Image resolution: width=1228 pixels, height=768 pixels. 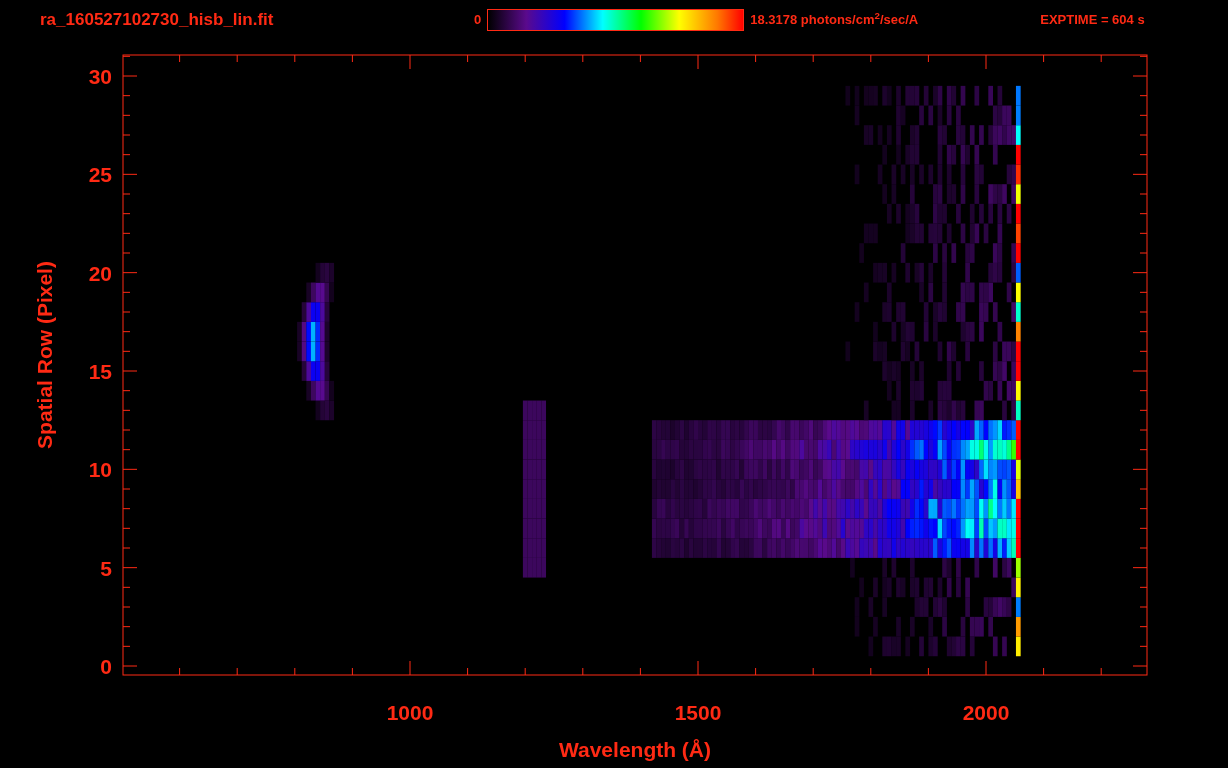 What do you see at coordinates (106, 568) in the screenshot?
I see `y-tick-label: 5` at bounding box center [106, 568].